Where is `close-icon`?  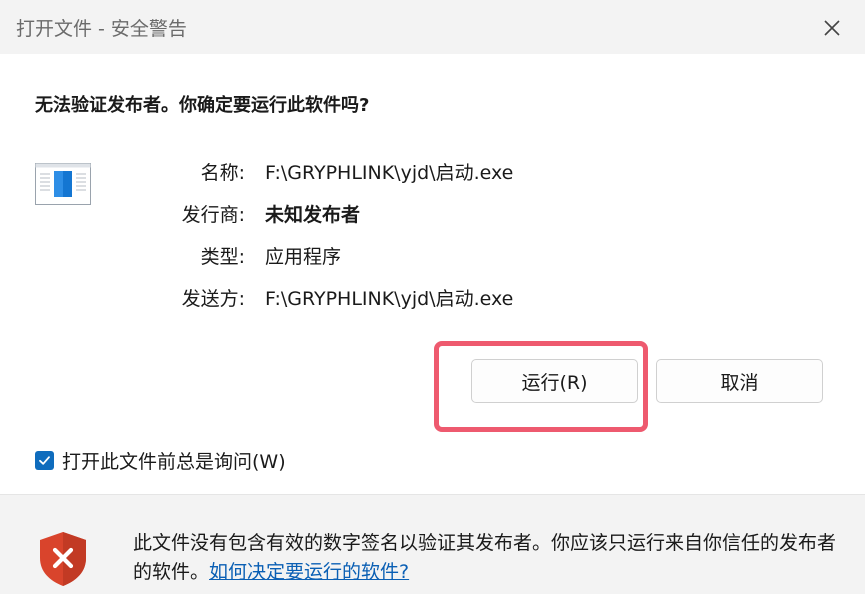 close-icon is located at coordinates (832, 28).